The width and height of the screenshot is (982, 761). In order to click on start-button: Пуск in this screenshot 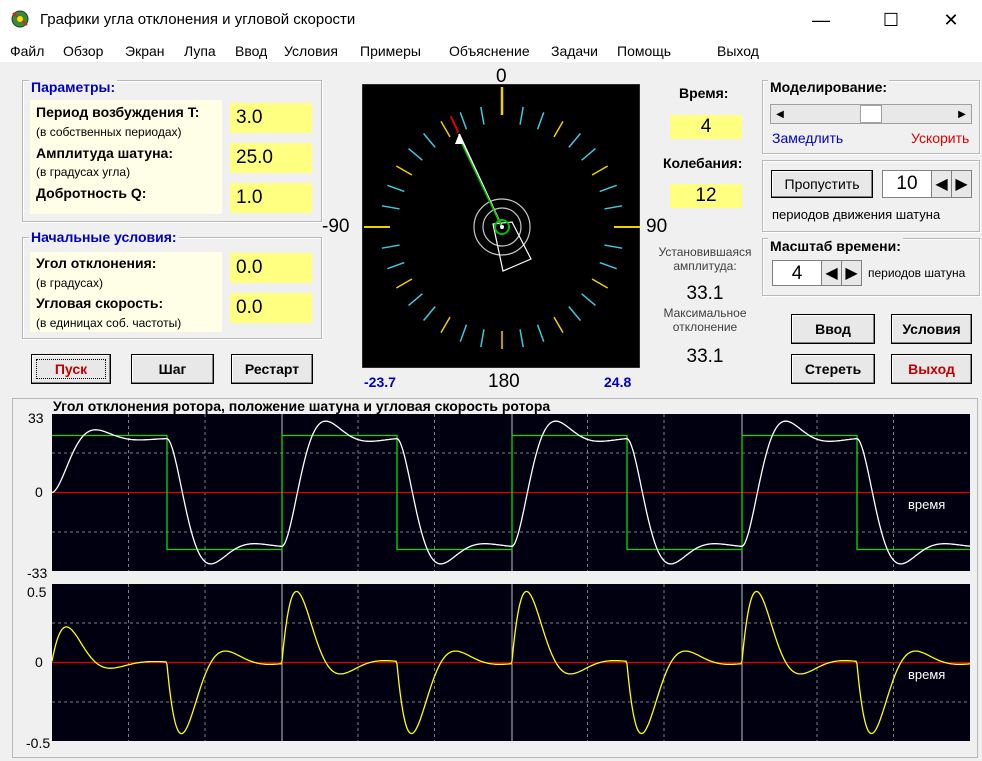, I will do `click(71, 369)`.